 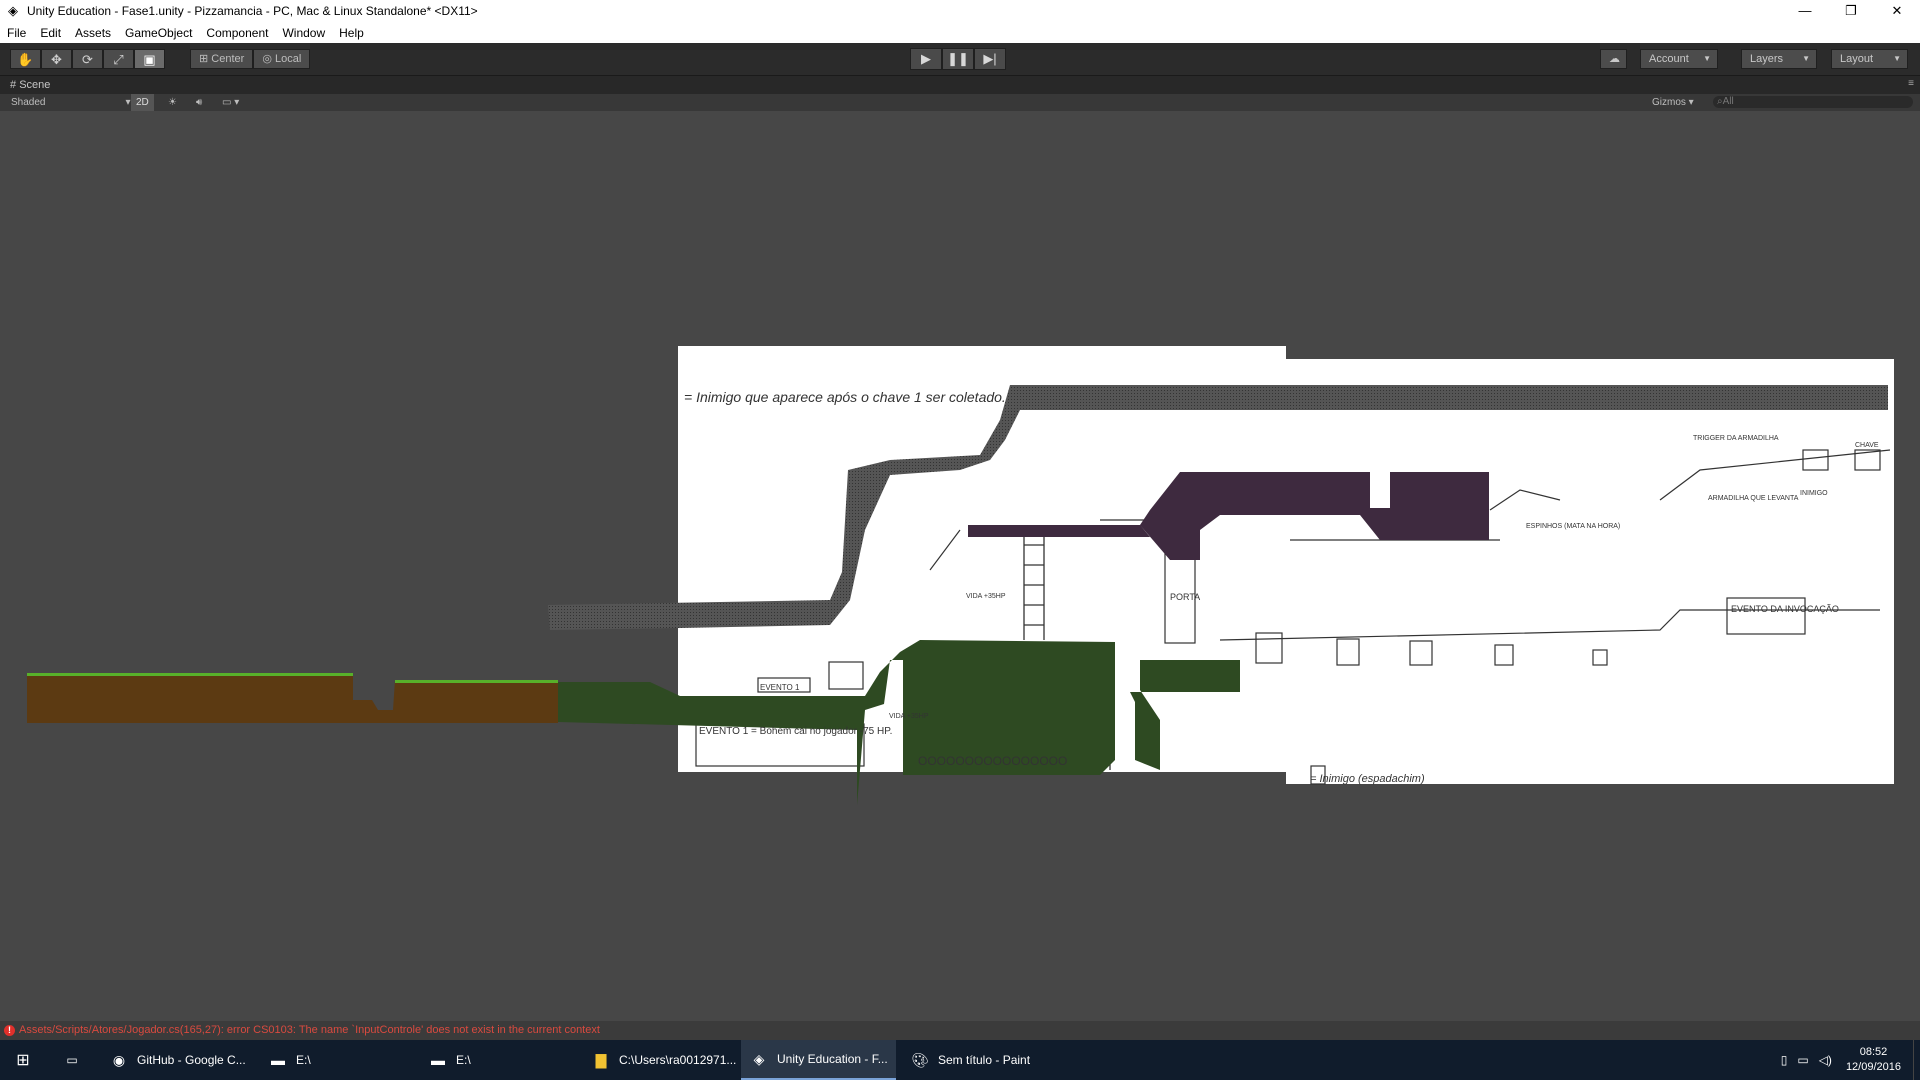 I want to click on move-tool-icon: ✥, so click(x=56, y=59).